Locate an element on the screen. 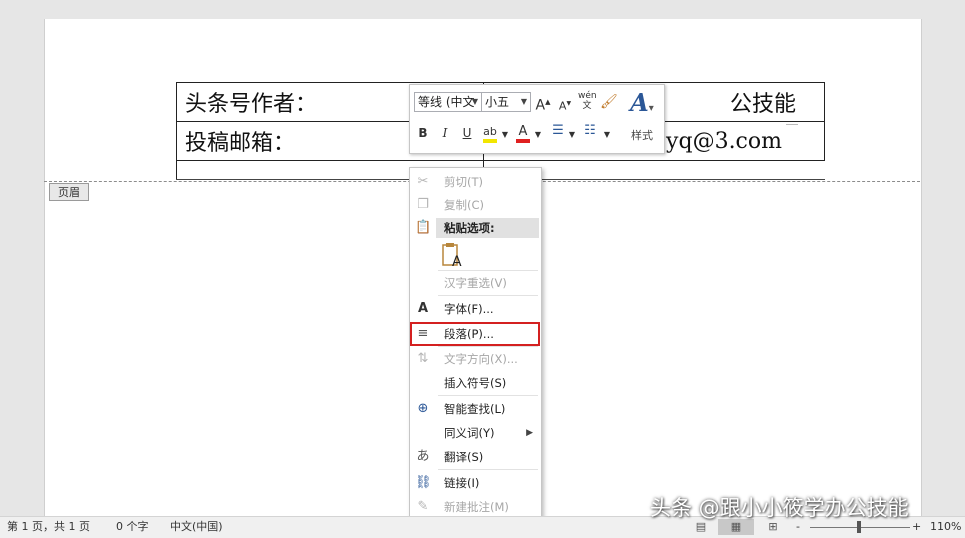 The height and width of the screenshot is (538, 965). submenu-arrow-icon: ▶ is located at coordinates (529, 433).